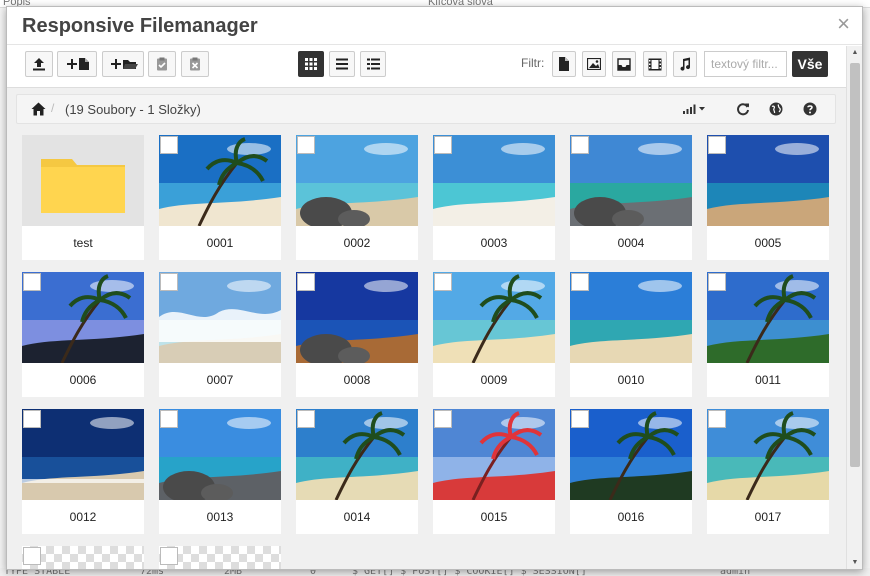 This screenshot has height=576, width=870. What do you see at coordinates (220, 334) in the screenshot?
I see `image-file-item: 0007` at bounding box center [220, 334].